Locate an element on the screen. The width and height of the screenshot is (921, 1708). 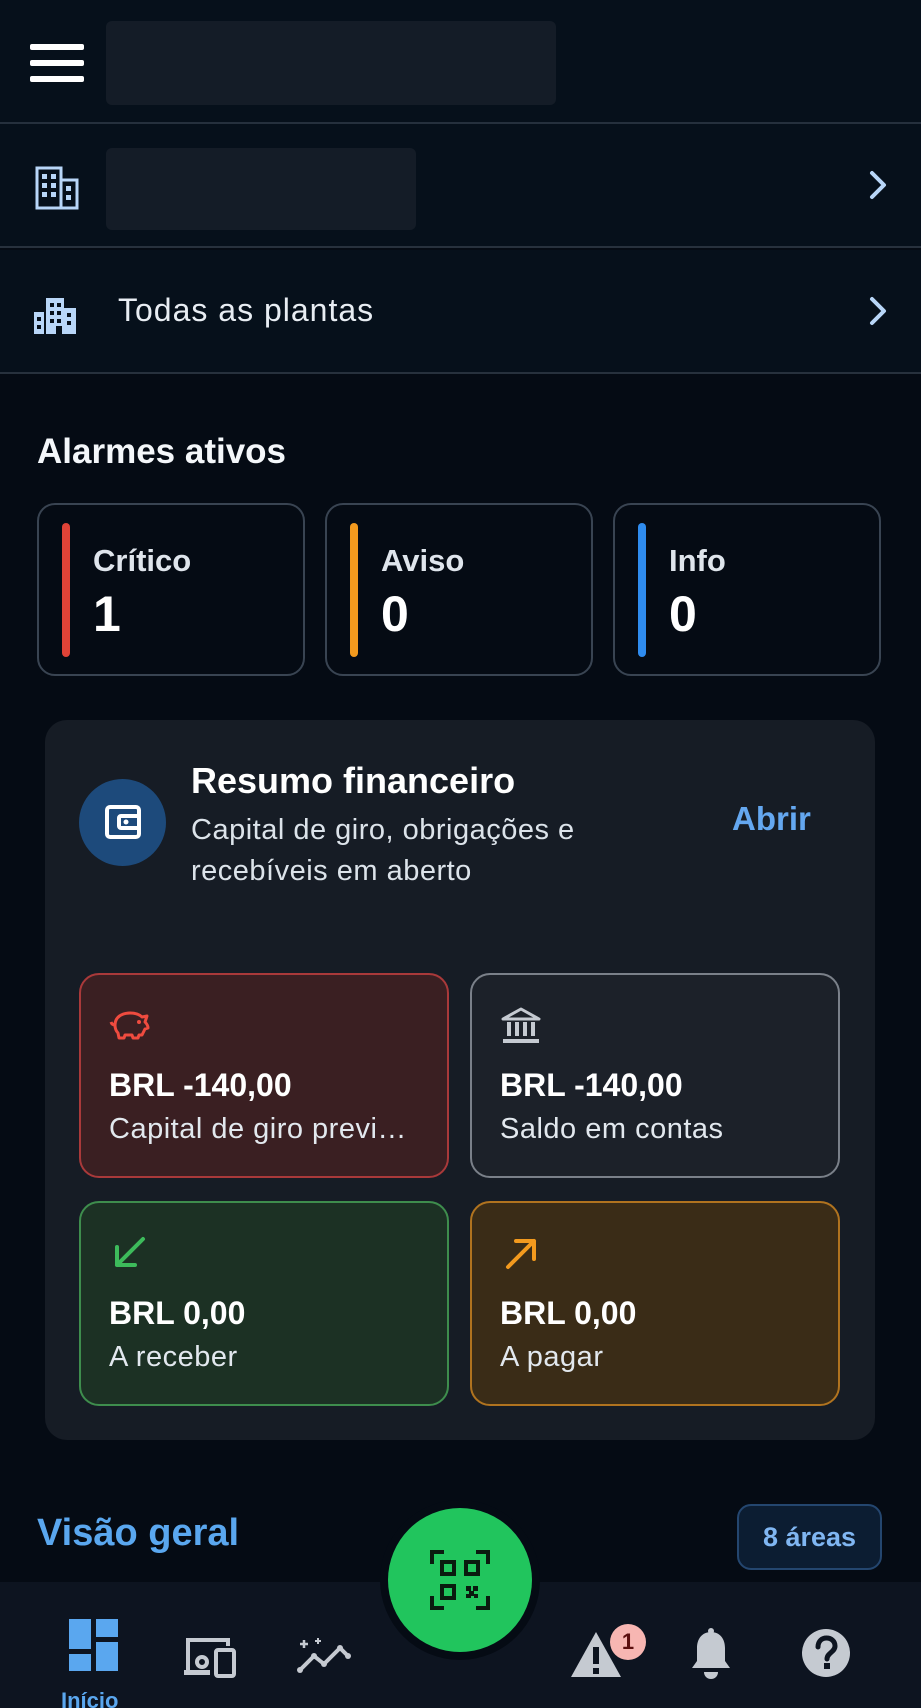
qr-code-icon is located at coordinates (460, 1580).